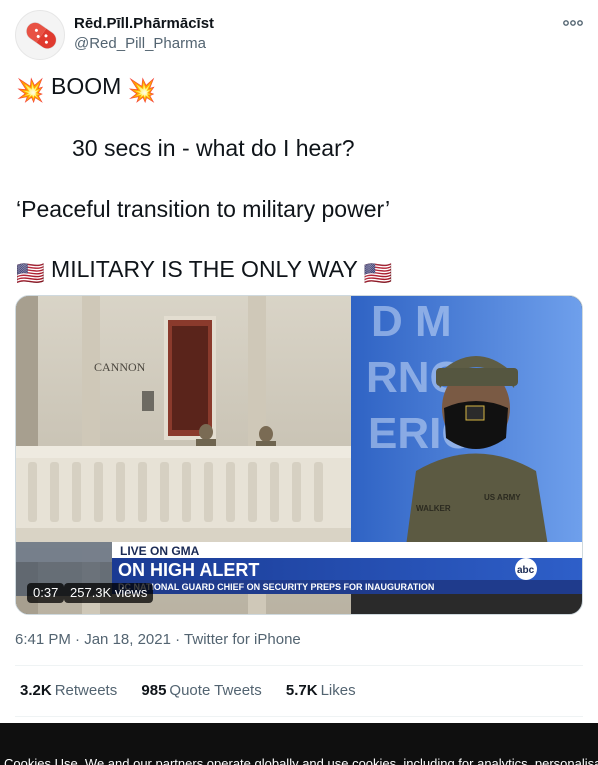 This screenshot has width=598, height=765. Describe the element at coordinates (203, 209) in the screenshot. I see `tweet-text-line-3: ‘Peaceful transition to military power’` at that location.